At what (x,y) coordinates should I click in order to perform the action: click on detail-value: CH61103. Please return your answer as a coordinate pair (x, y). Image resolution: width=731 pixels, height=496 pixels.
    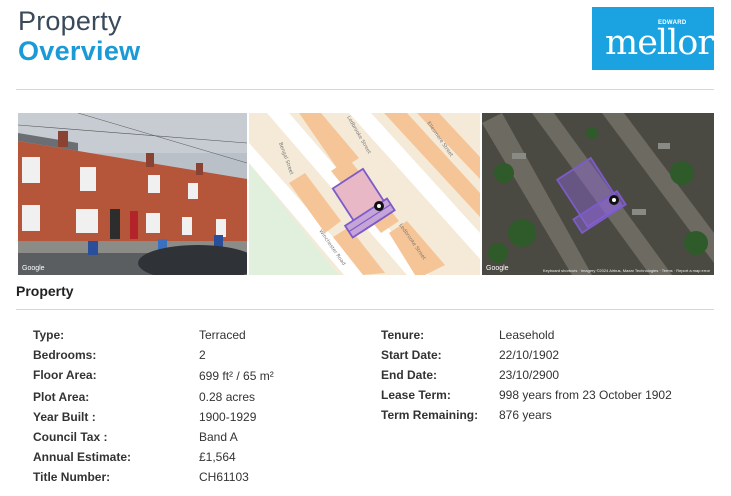
    Looking at the image, I should click on (224, 477).